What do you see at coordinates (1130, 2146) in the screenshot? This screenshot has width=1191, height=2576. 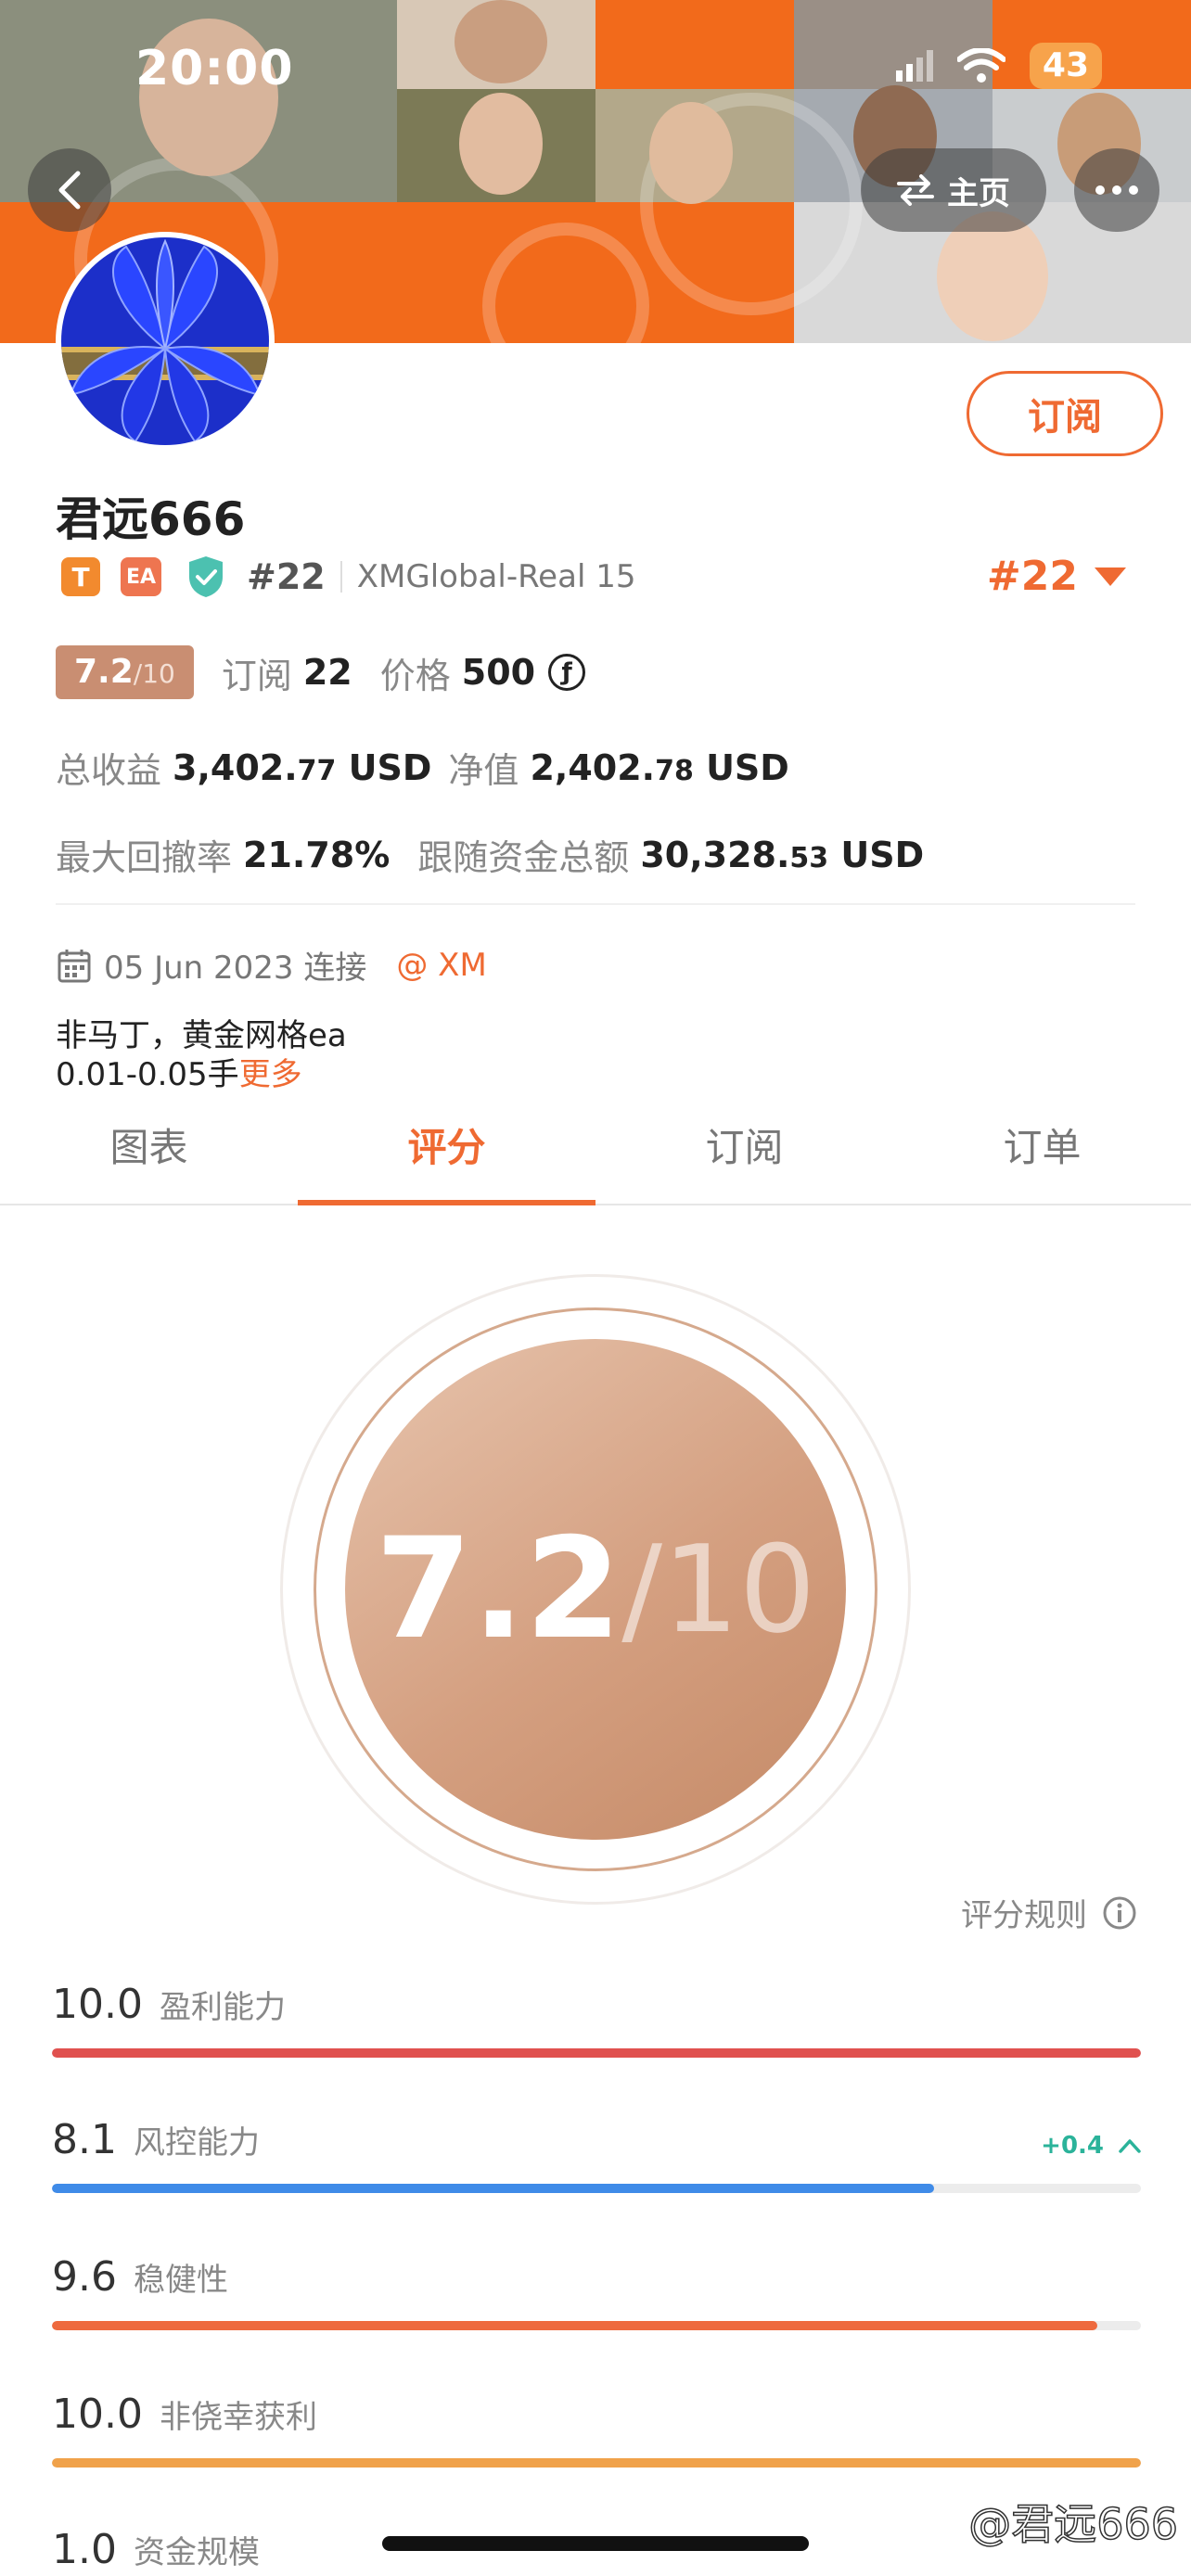 I see `chevron-up-icon` at bounding box center [1130, 2146].